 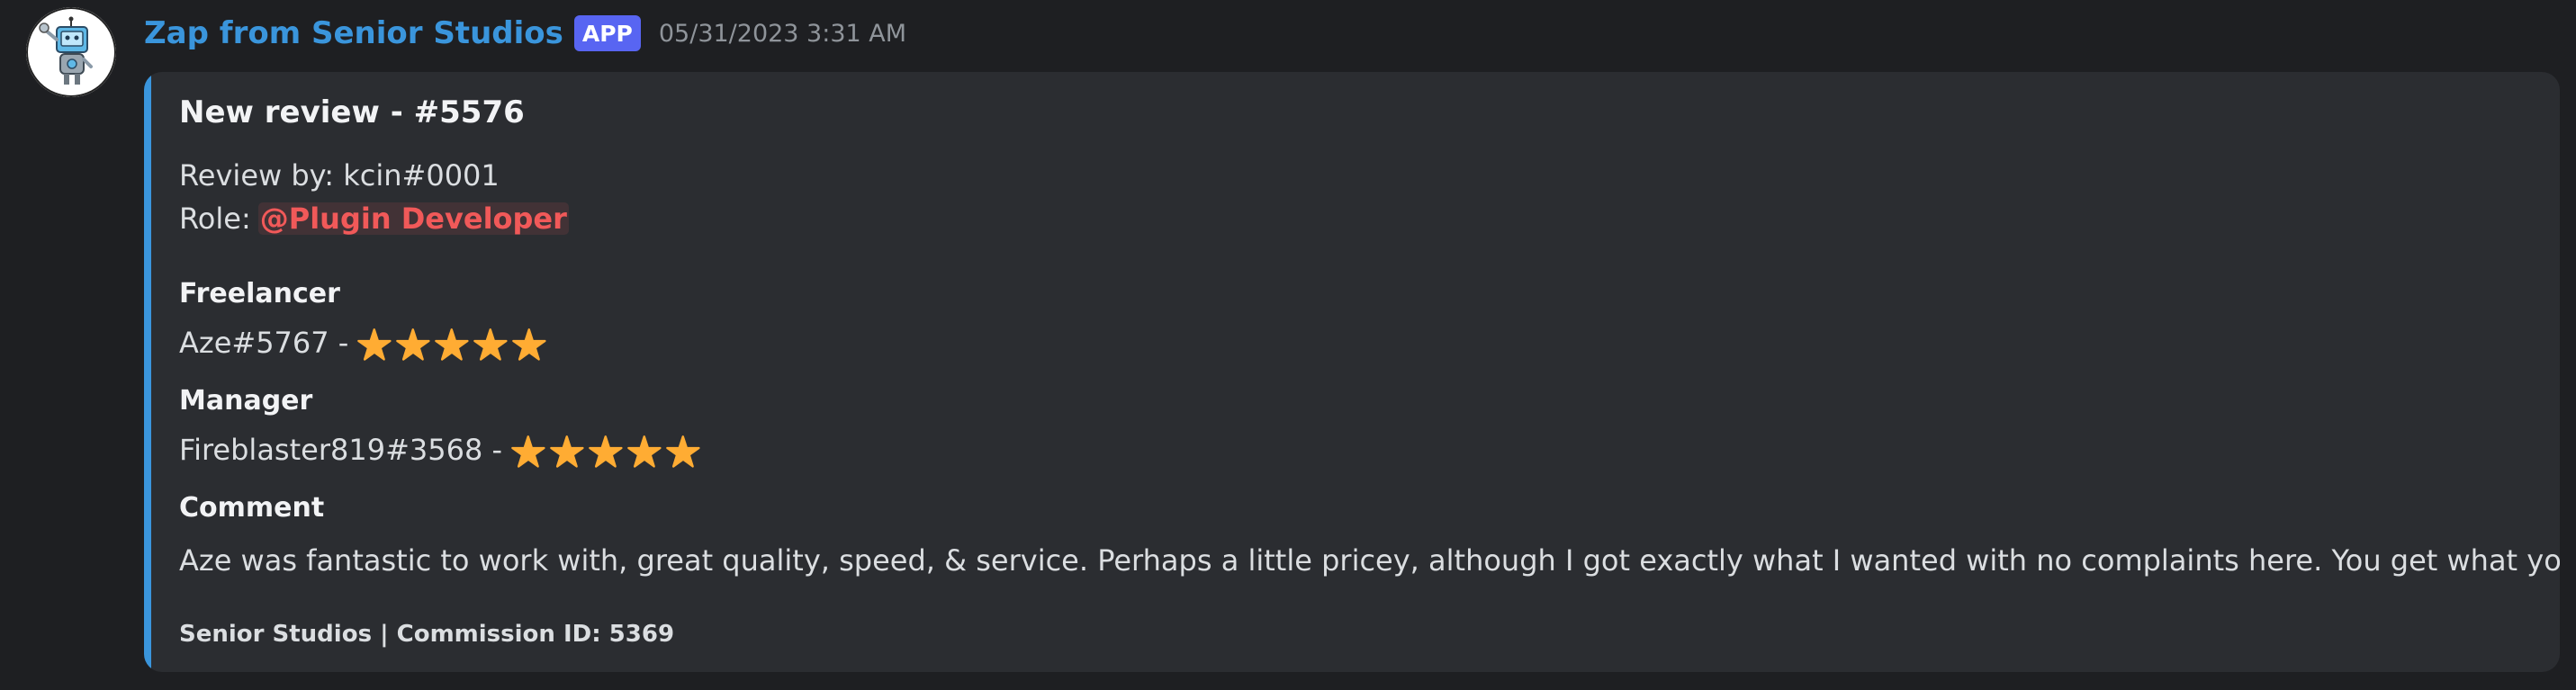 What do you see at coordinates (782, 34) in the screenshot?
I see `message-timestamp: 05/31/2023 3:31 AM` at bounding box center [782, 34].